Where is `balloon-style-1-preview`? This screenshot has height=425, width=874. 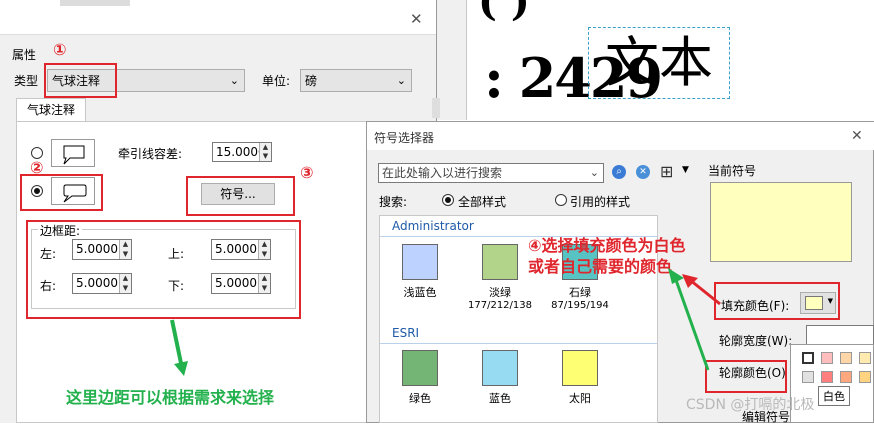 balloon-style-1-preview is located at coordinates (73, 153).